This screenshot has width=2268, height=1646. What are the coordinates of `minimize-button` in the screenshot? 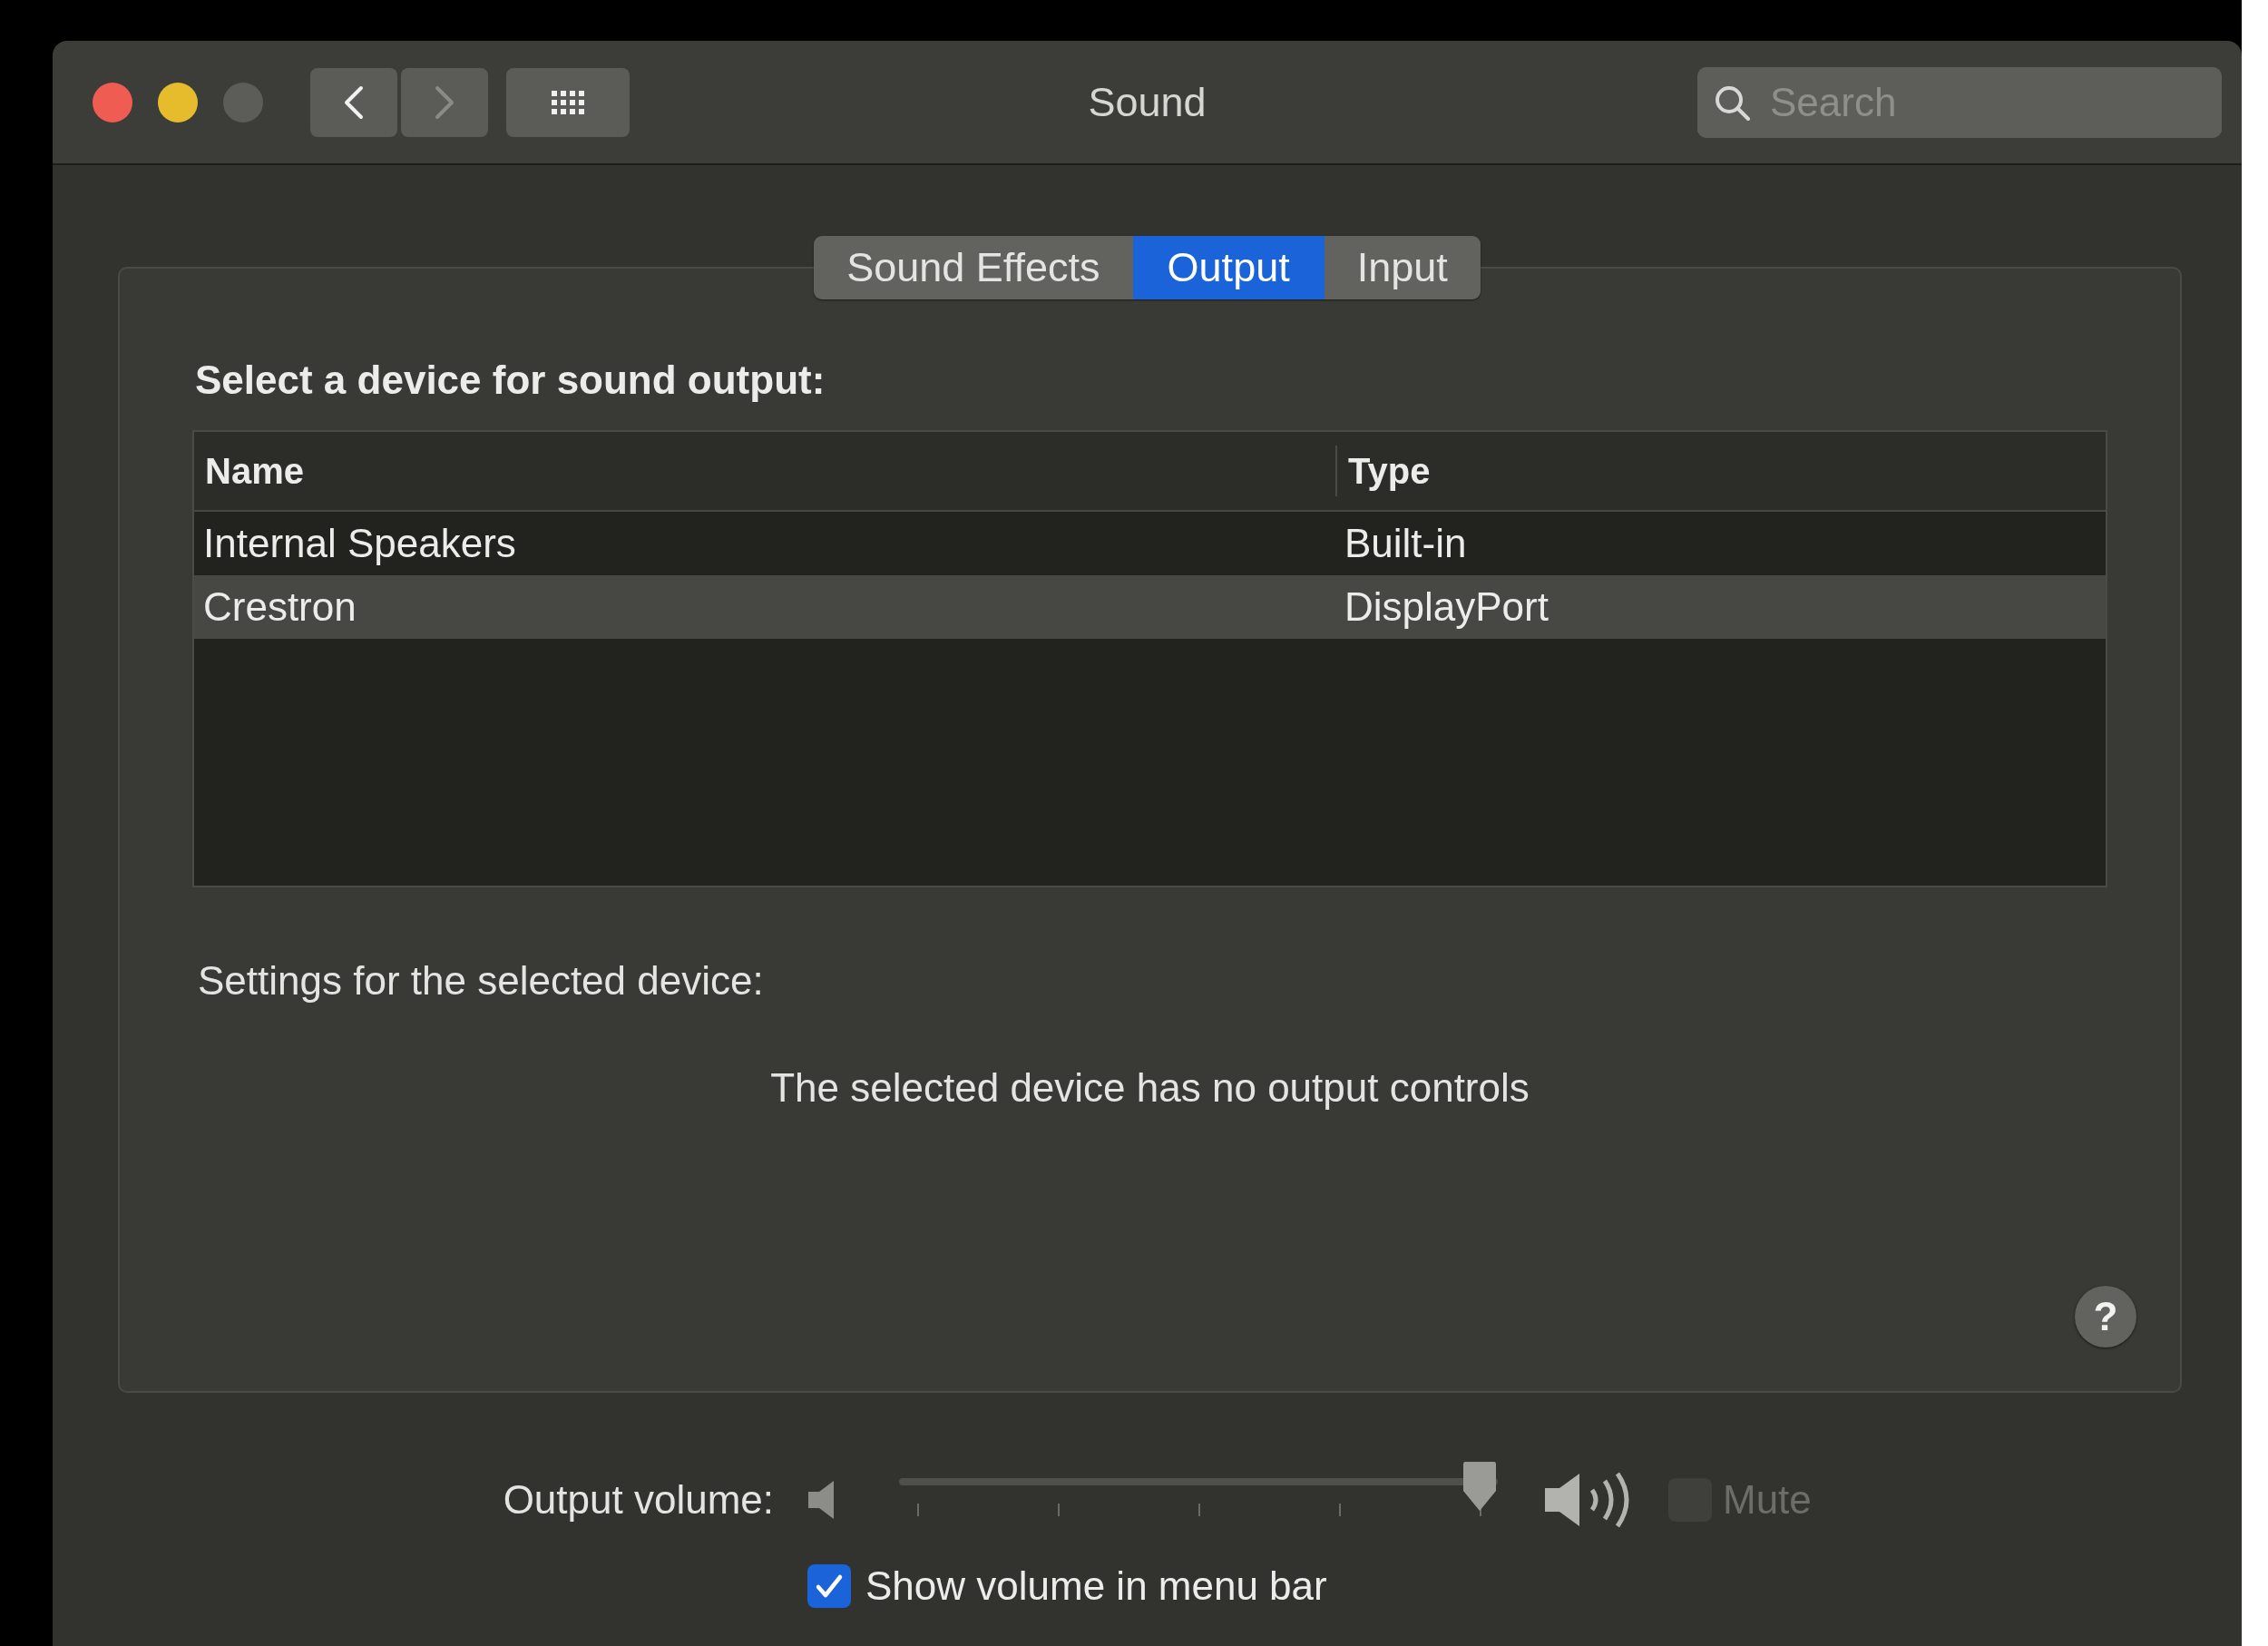 It's located at (178, 102).